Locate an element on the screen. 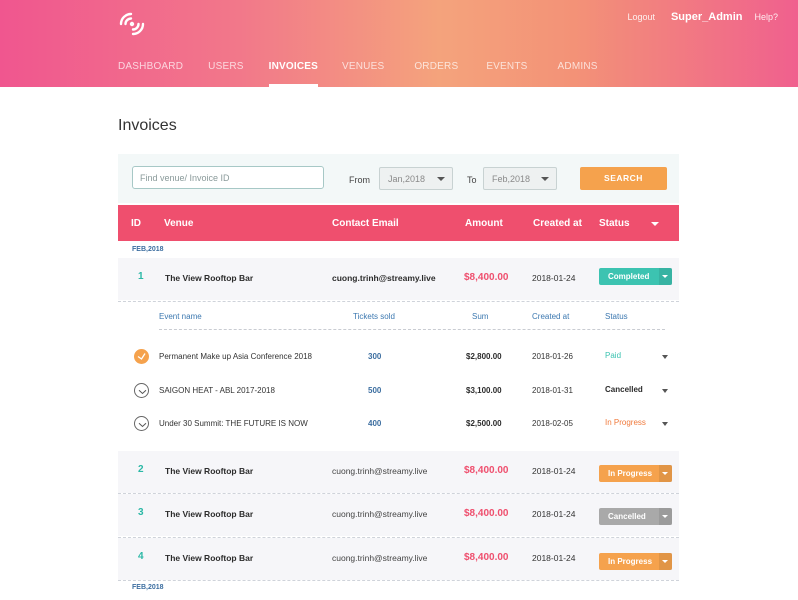  event-status: Cancelled is located at coordinates (624, 389).